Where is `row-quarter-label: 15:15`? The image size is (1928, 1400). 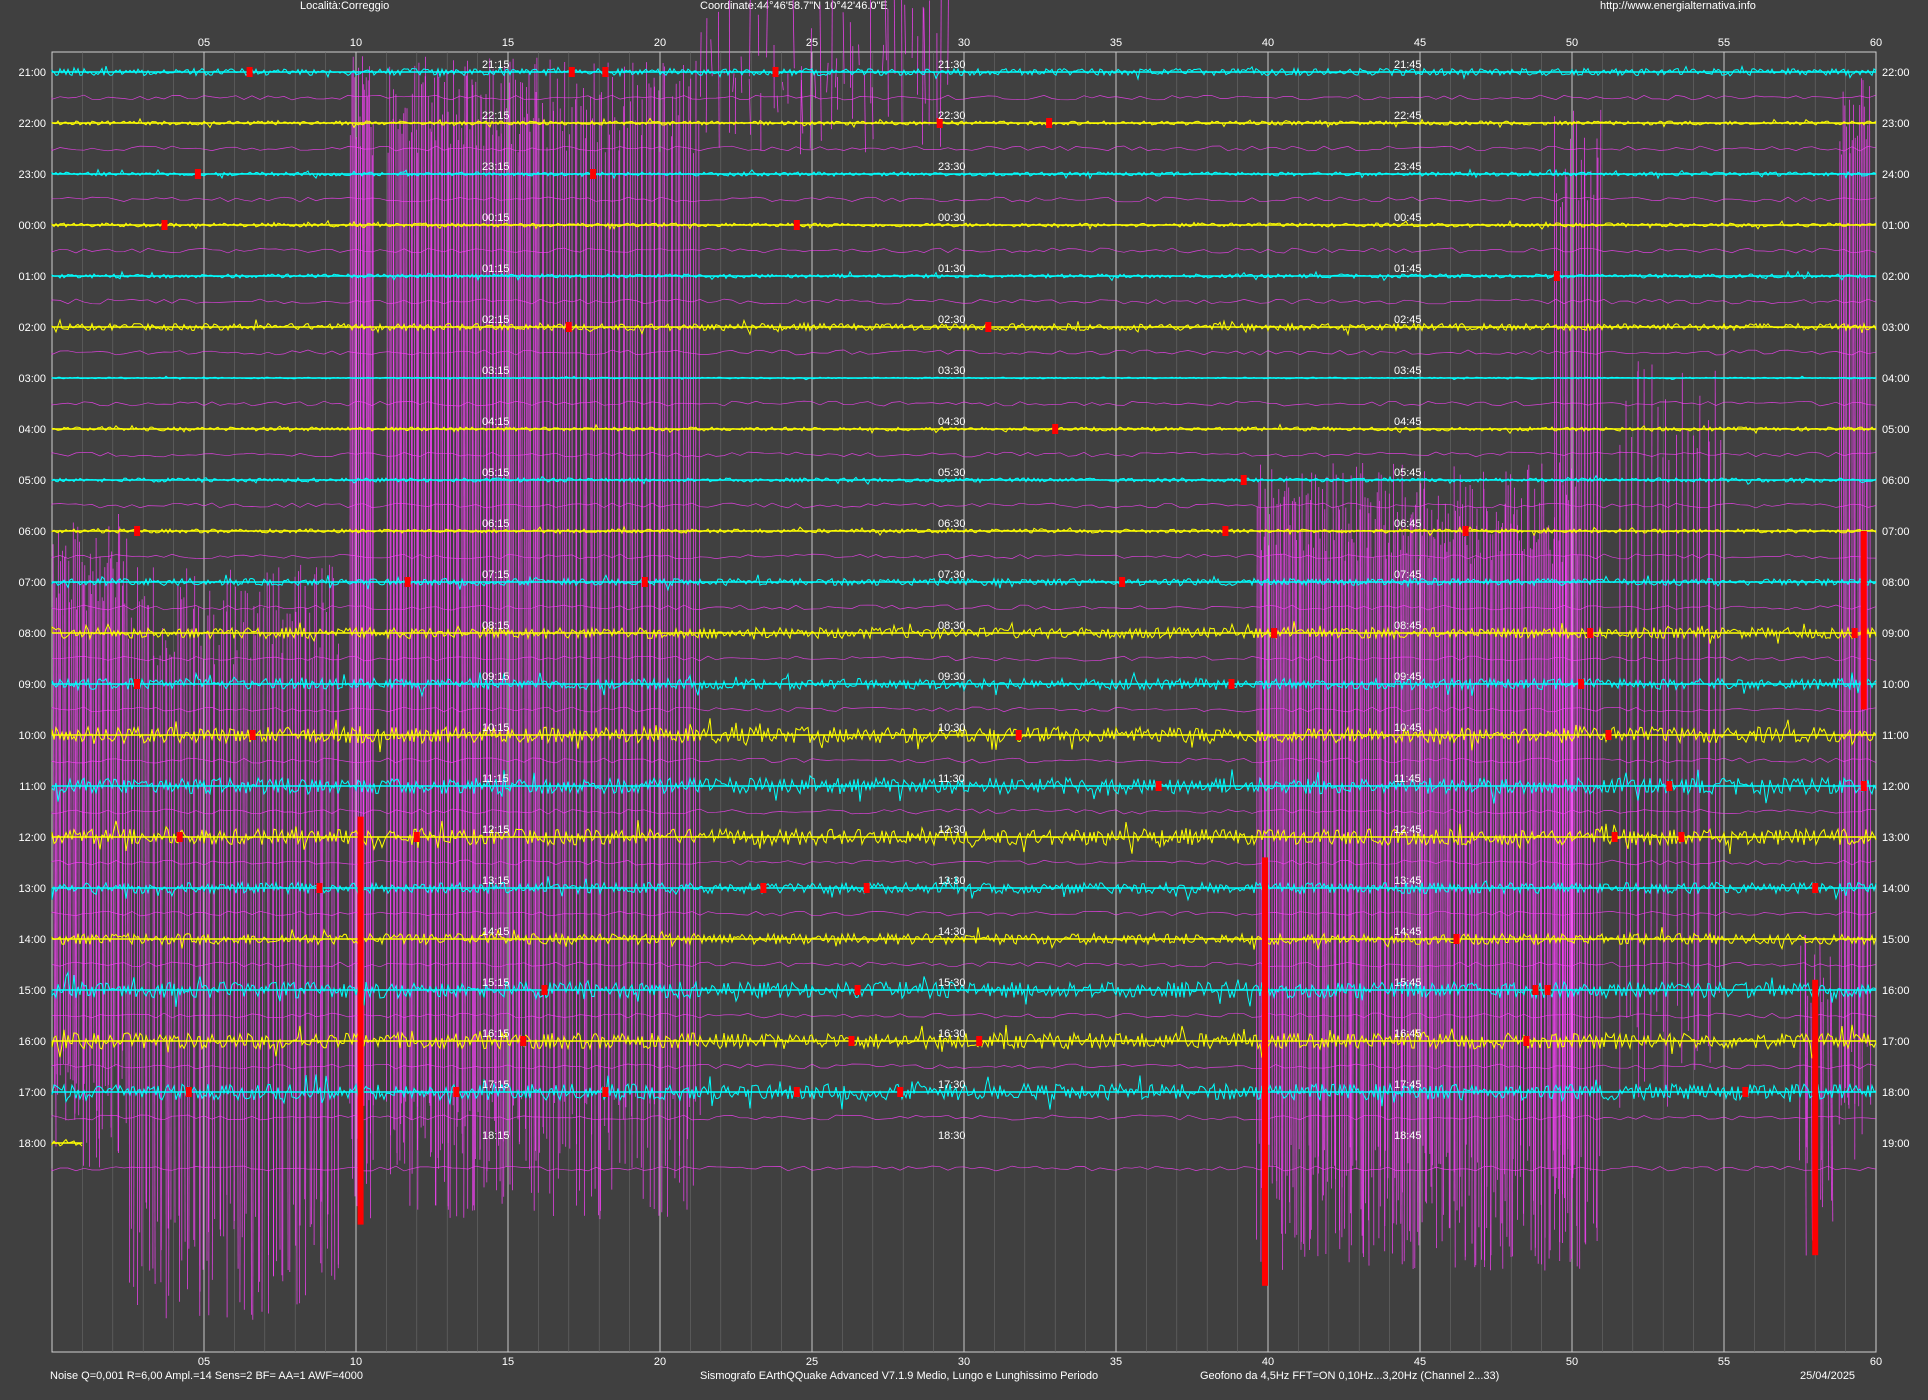
row-quarter-label: 15:15 is located at coordinates (496, 983).